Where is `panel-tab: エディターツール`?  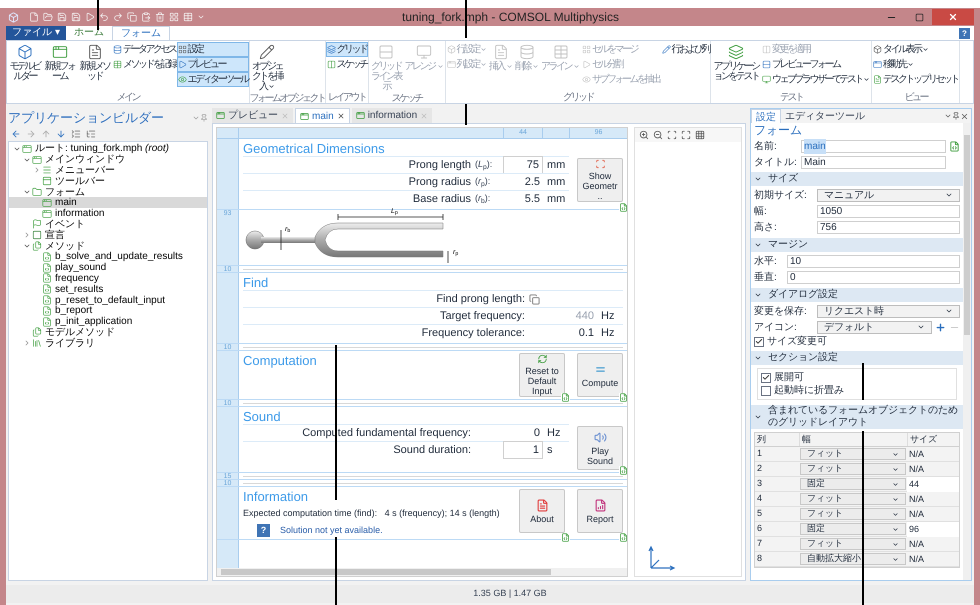 panel-tab: エディターツール is located at coordinates (825, 116).